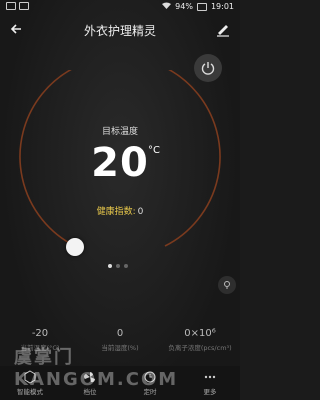 This screenshot has height=400, width=320. Describe the element at coordinates (40, 340) in the screenshot. I see `stat-temperature: -20 当前温度(°C)` at that location.